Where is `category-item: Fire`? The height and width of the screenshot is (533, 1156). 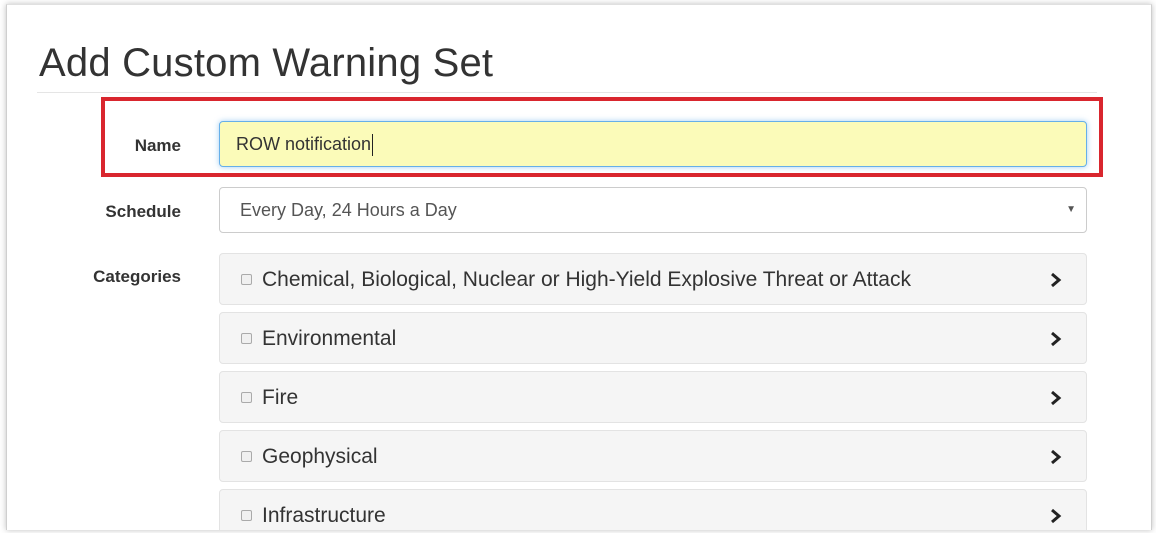 category-item: Fire is located at coordinates (653, 397).